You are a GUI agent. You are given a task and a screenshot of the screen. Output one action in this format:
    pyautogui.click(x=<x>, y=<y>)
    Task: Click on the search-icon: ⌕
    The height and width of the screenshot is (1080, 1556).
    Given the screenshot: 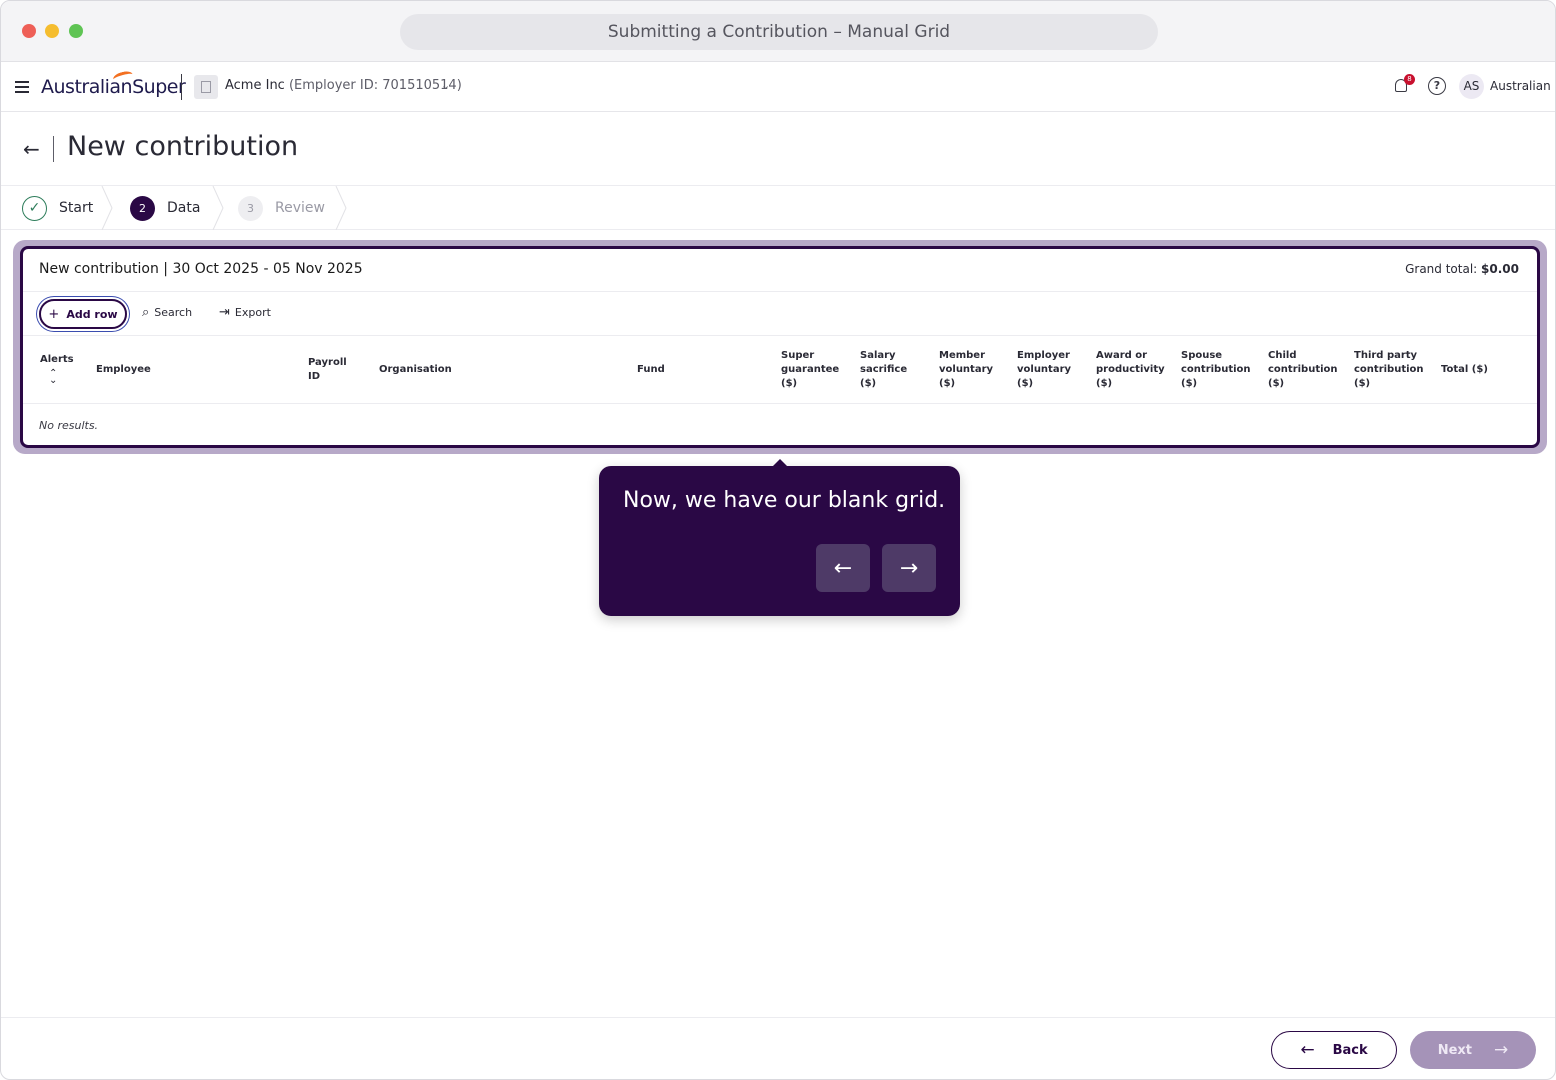 What is the action you would take?
    pyautogui.click(x=146, y=312)
    